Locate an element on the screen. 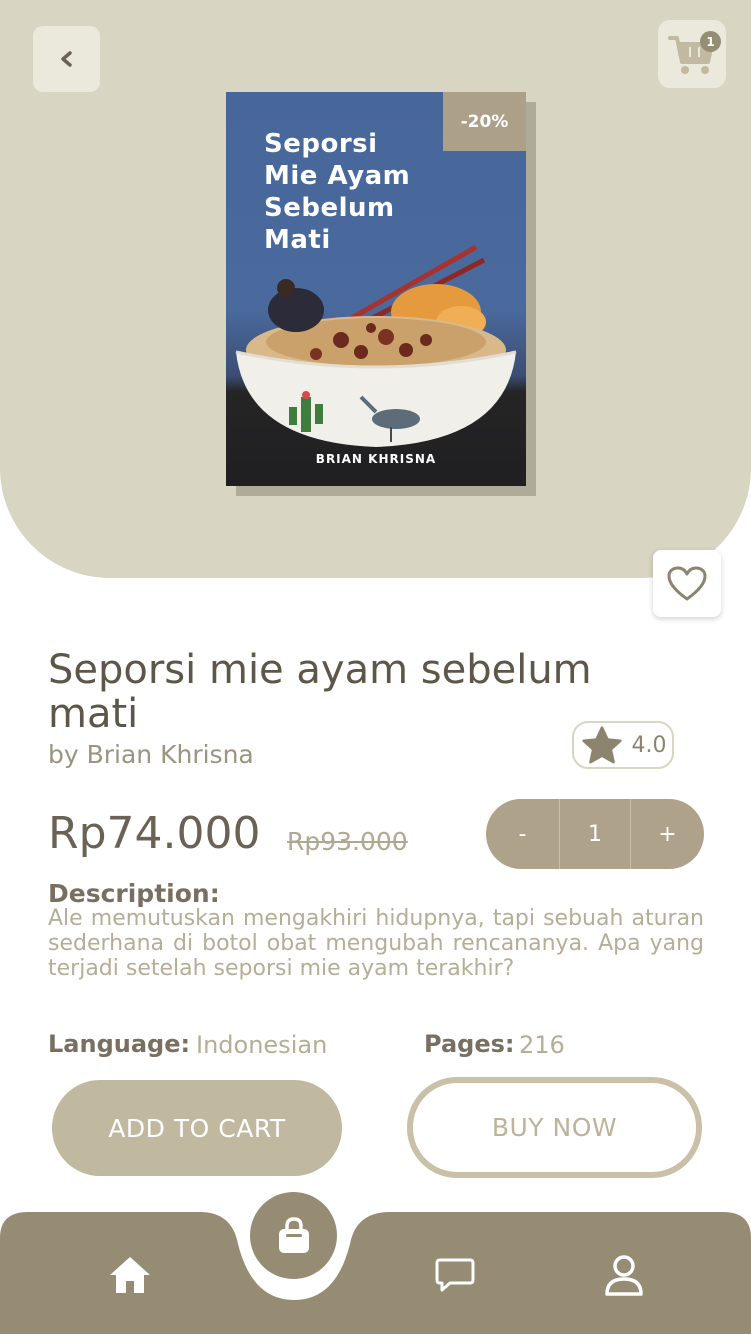 Image resolution: width=751 pixels, height=1334 pixels. add-to-cart-button: ADD TO CART is located at coordinates (197, 1128).